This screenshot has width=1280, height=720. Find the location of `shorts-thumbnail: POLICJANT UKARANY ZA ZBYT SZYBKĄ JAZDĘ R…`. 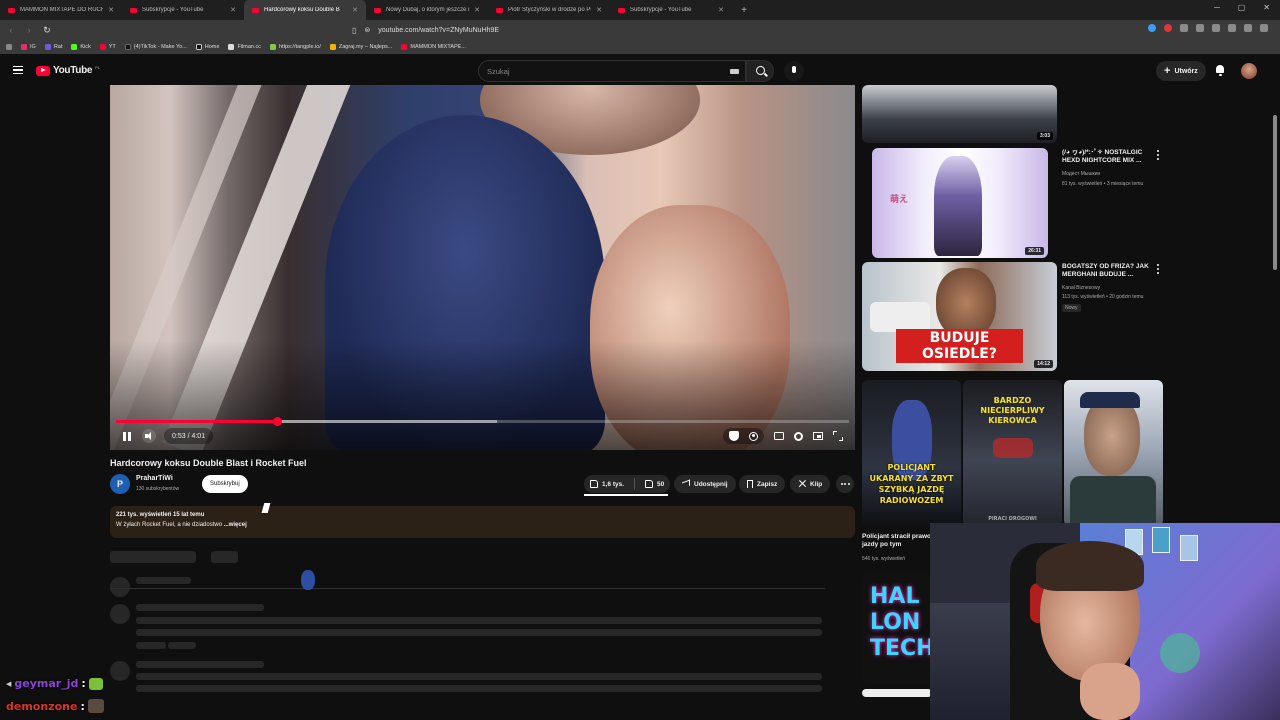

shorts-thumbnail: POLICJANT UKARANY ZA ZBYT SZYBKĄ JAZDĘ R… is located at coordinates (911, 453).